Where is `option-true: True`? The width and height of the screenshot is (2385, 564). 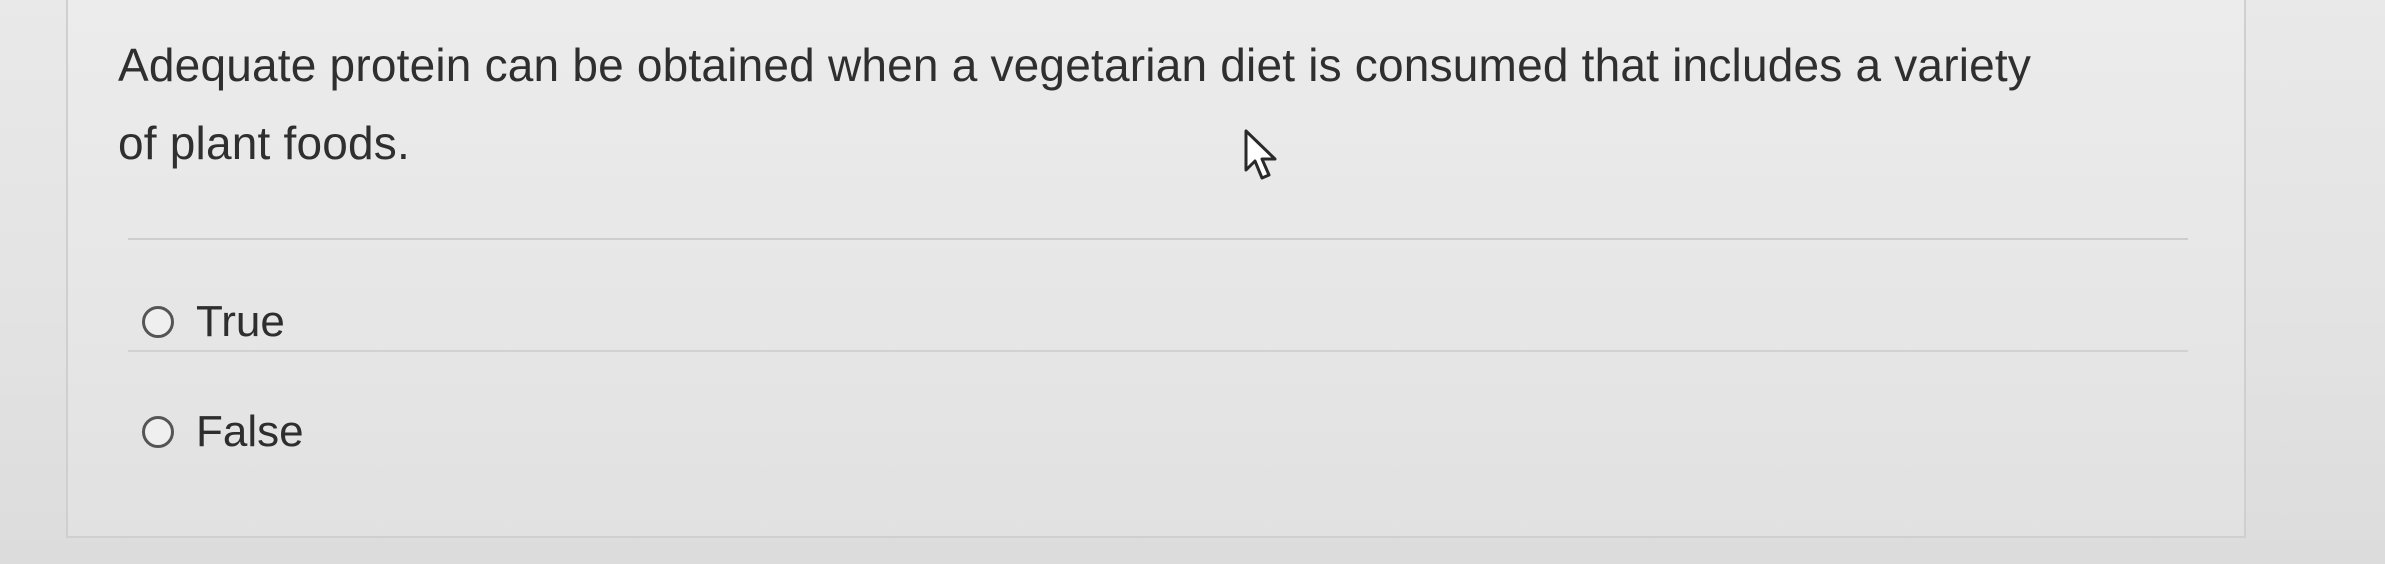 option-true: True is located at coordinates (213, 322).